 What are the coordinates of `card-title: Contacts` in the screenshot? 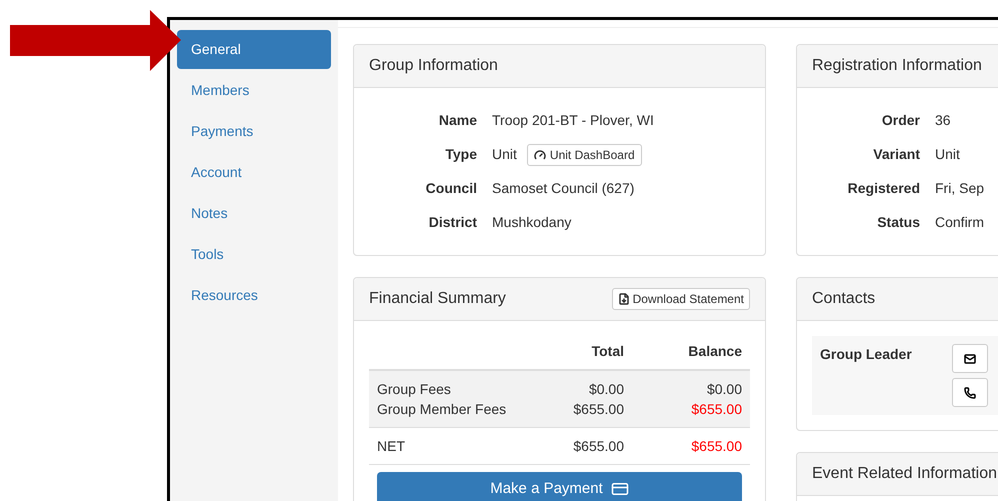 It's located at (844, 299).